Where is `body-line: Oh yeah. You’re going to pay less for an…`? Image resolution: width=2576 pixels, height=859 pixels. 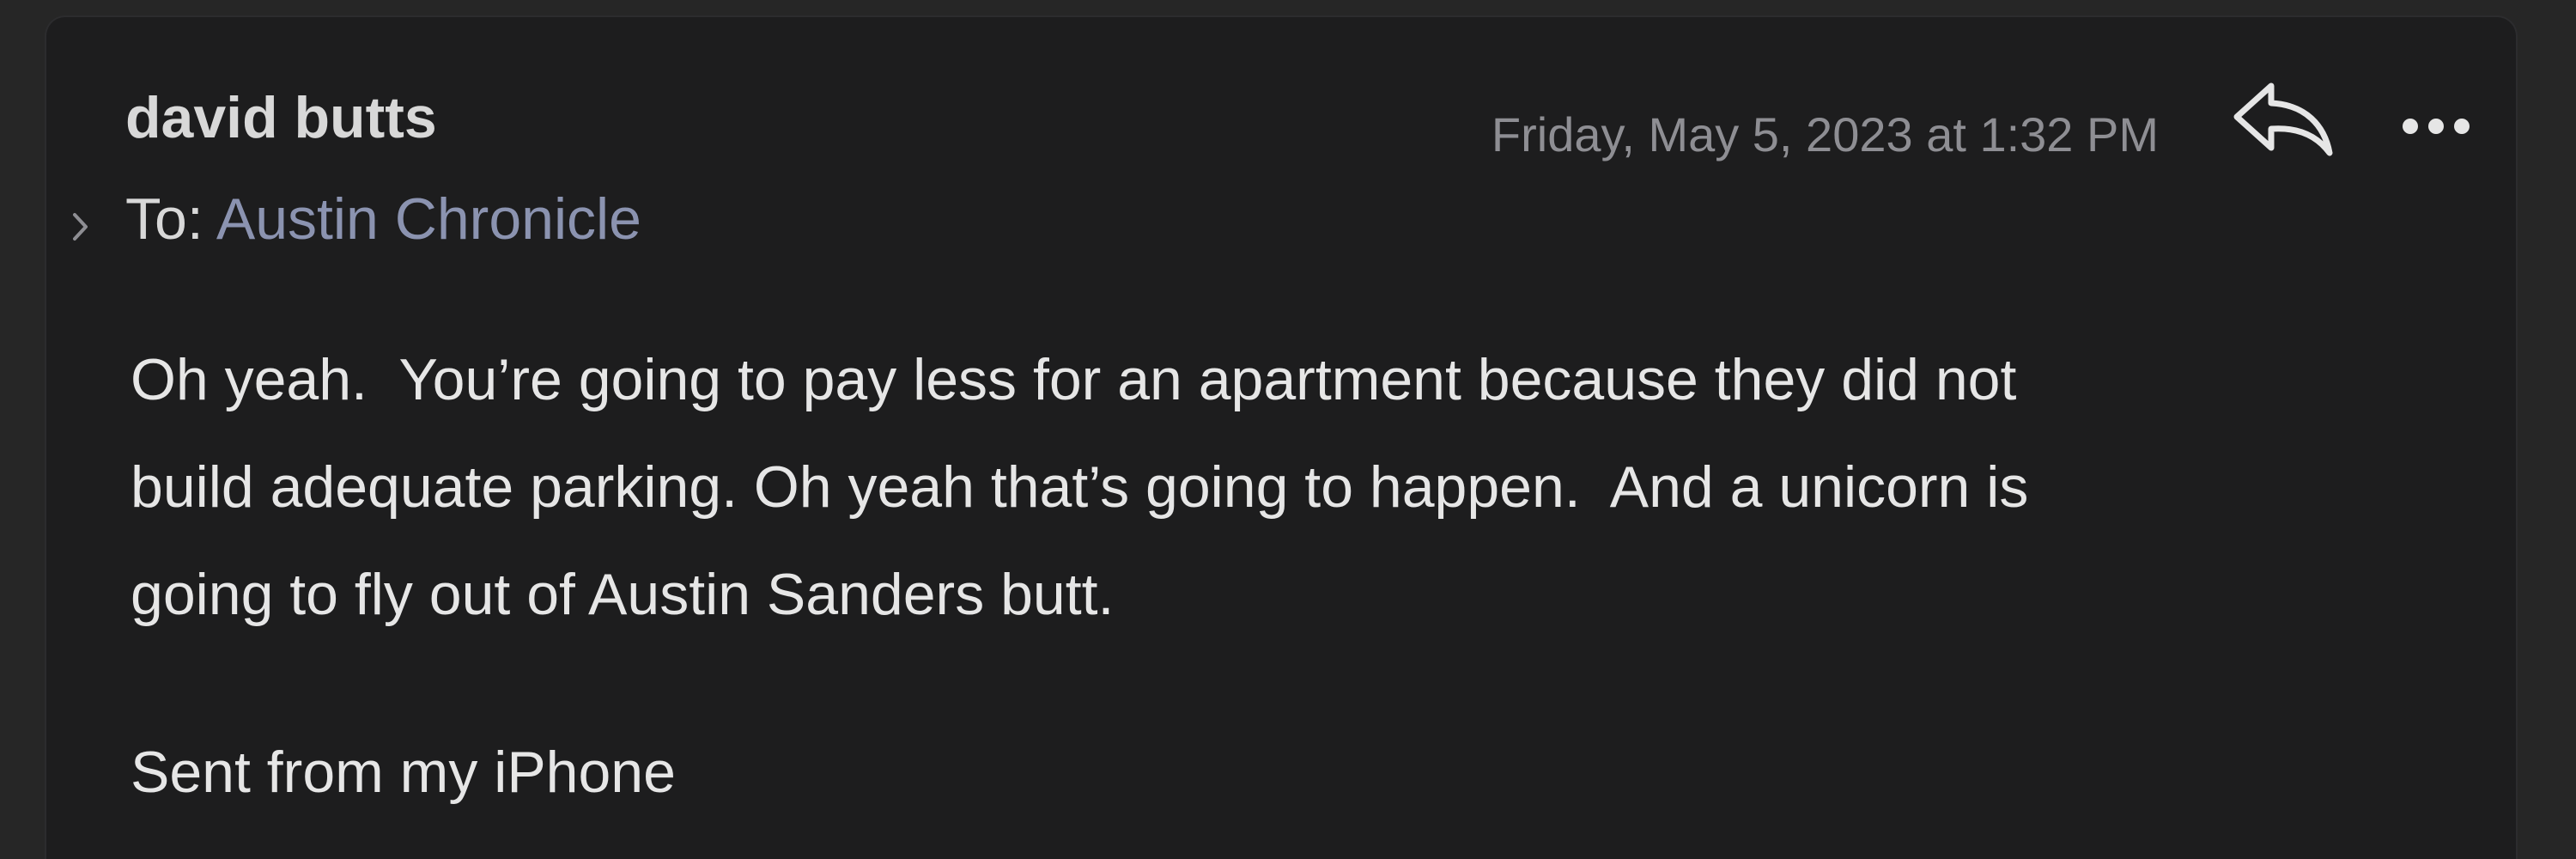 body-line: Oh yeah. You’re going to pay less for an… is located at coordinates (1074, 379).